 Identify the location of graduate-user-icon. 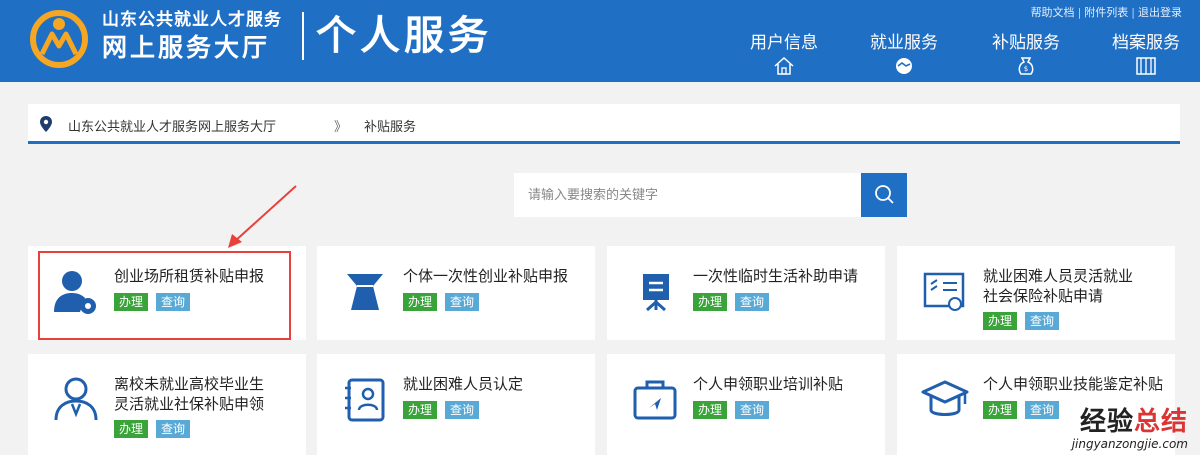
(76, 399).